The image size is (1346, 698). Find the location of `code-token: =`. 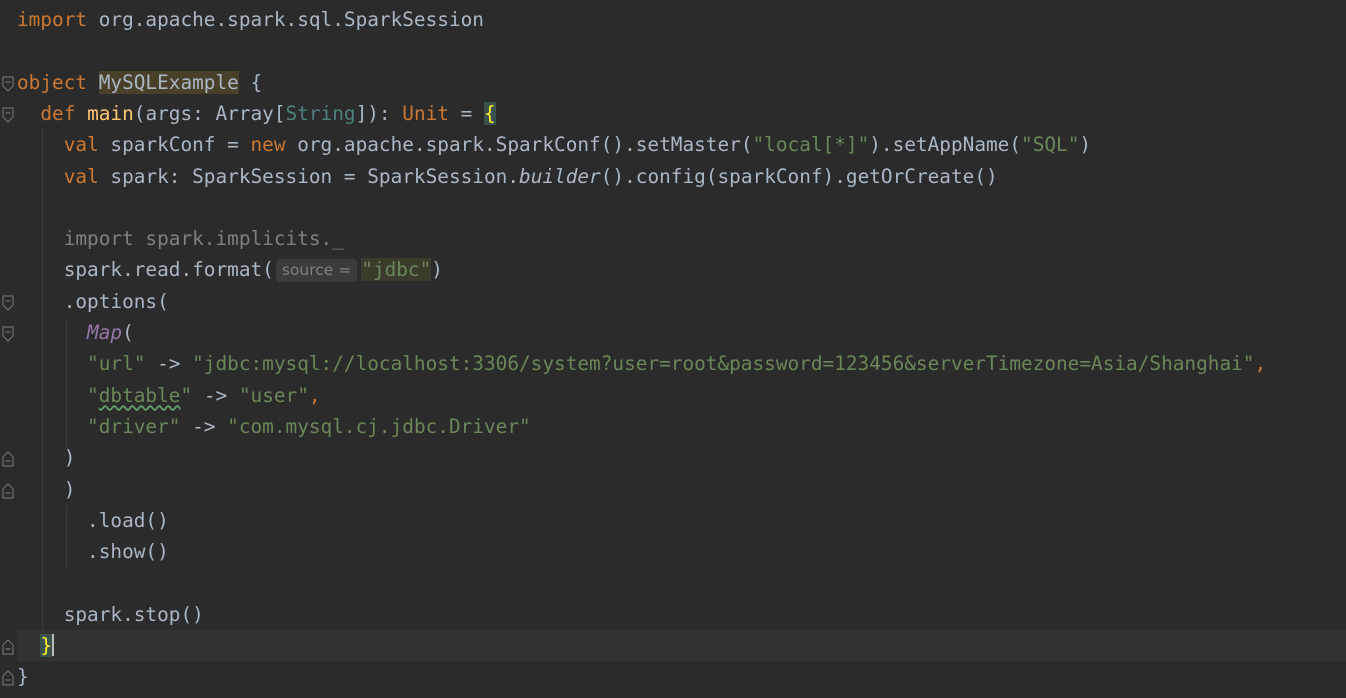

code-token: = is located at coordinates (466, 113).